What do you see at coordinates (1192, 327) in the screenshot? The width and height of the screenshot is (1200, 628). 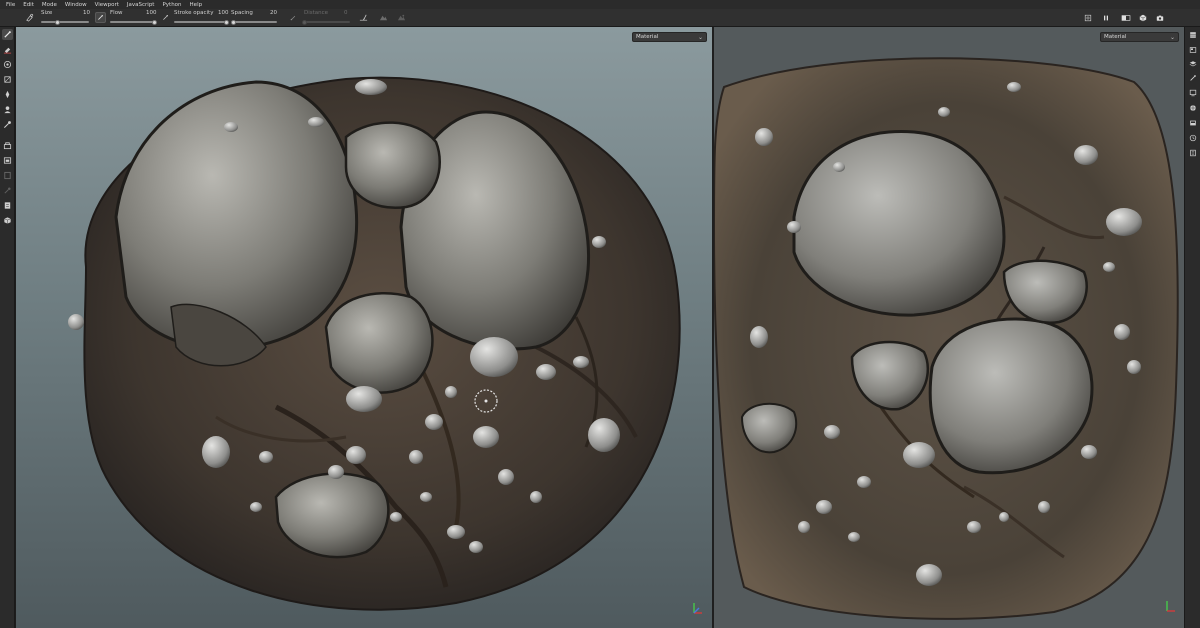 I see `panels-sidebar` at bounding box center [1192, 327].